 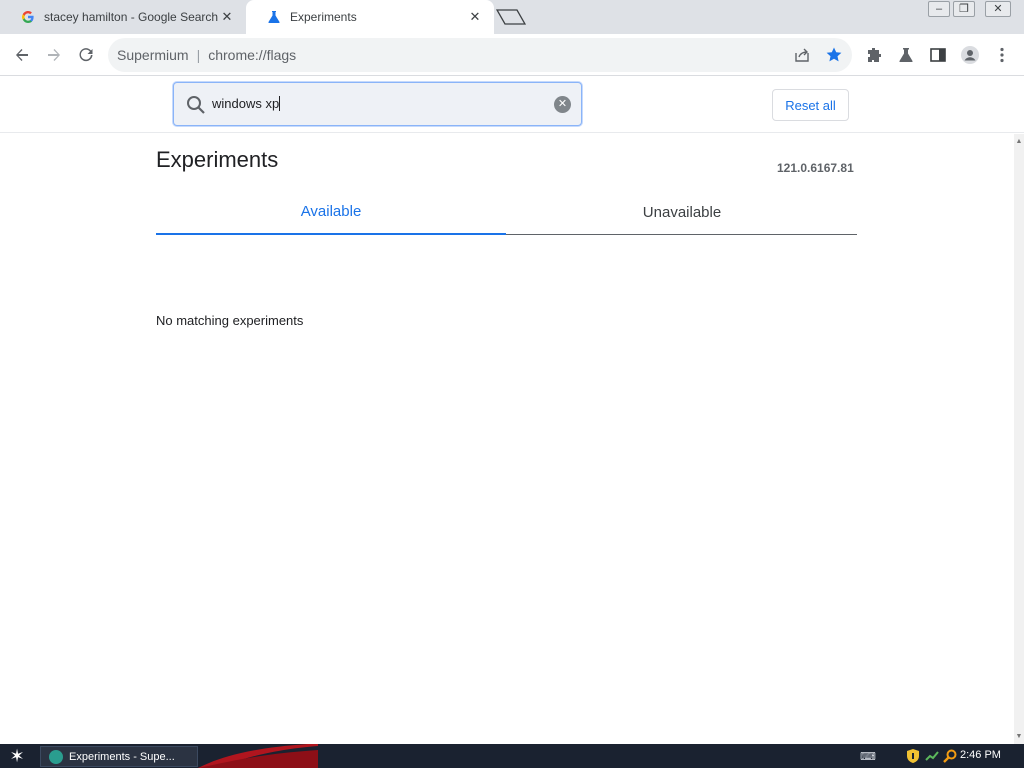 I want to click on reload-icon, so click(x=86, y=55).